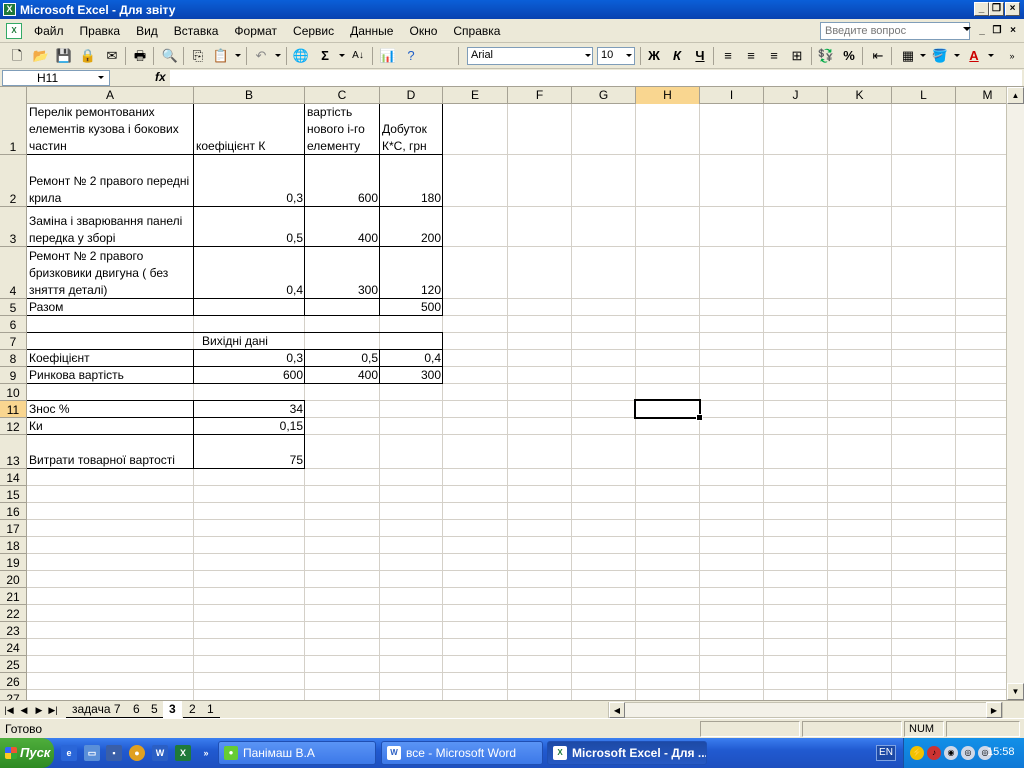 This screenshot has width=1024, height=768. What do you see at coordinates (13, 426) in the screenshot?
I see `row-header-12: 12` at bounding box center [13, 426].